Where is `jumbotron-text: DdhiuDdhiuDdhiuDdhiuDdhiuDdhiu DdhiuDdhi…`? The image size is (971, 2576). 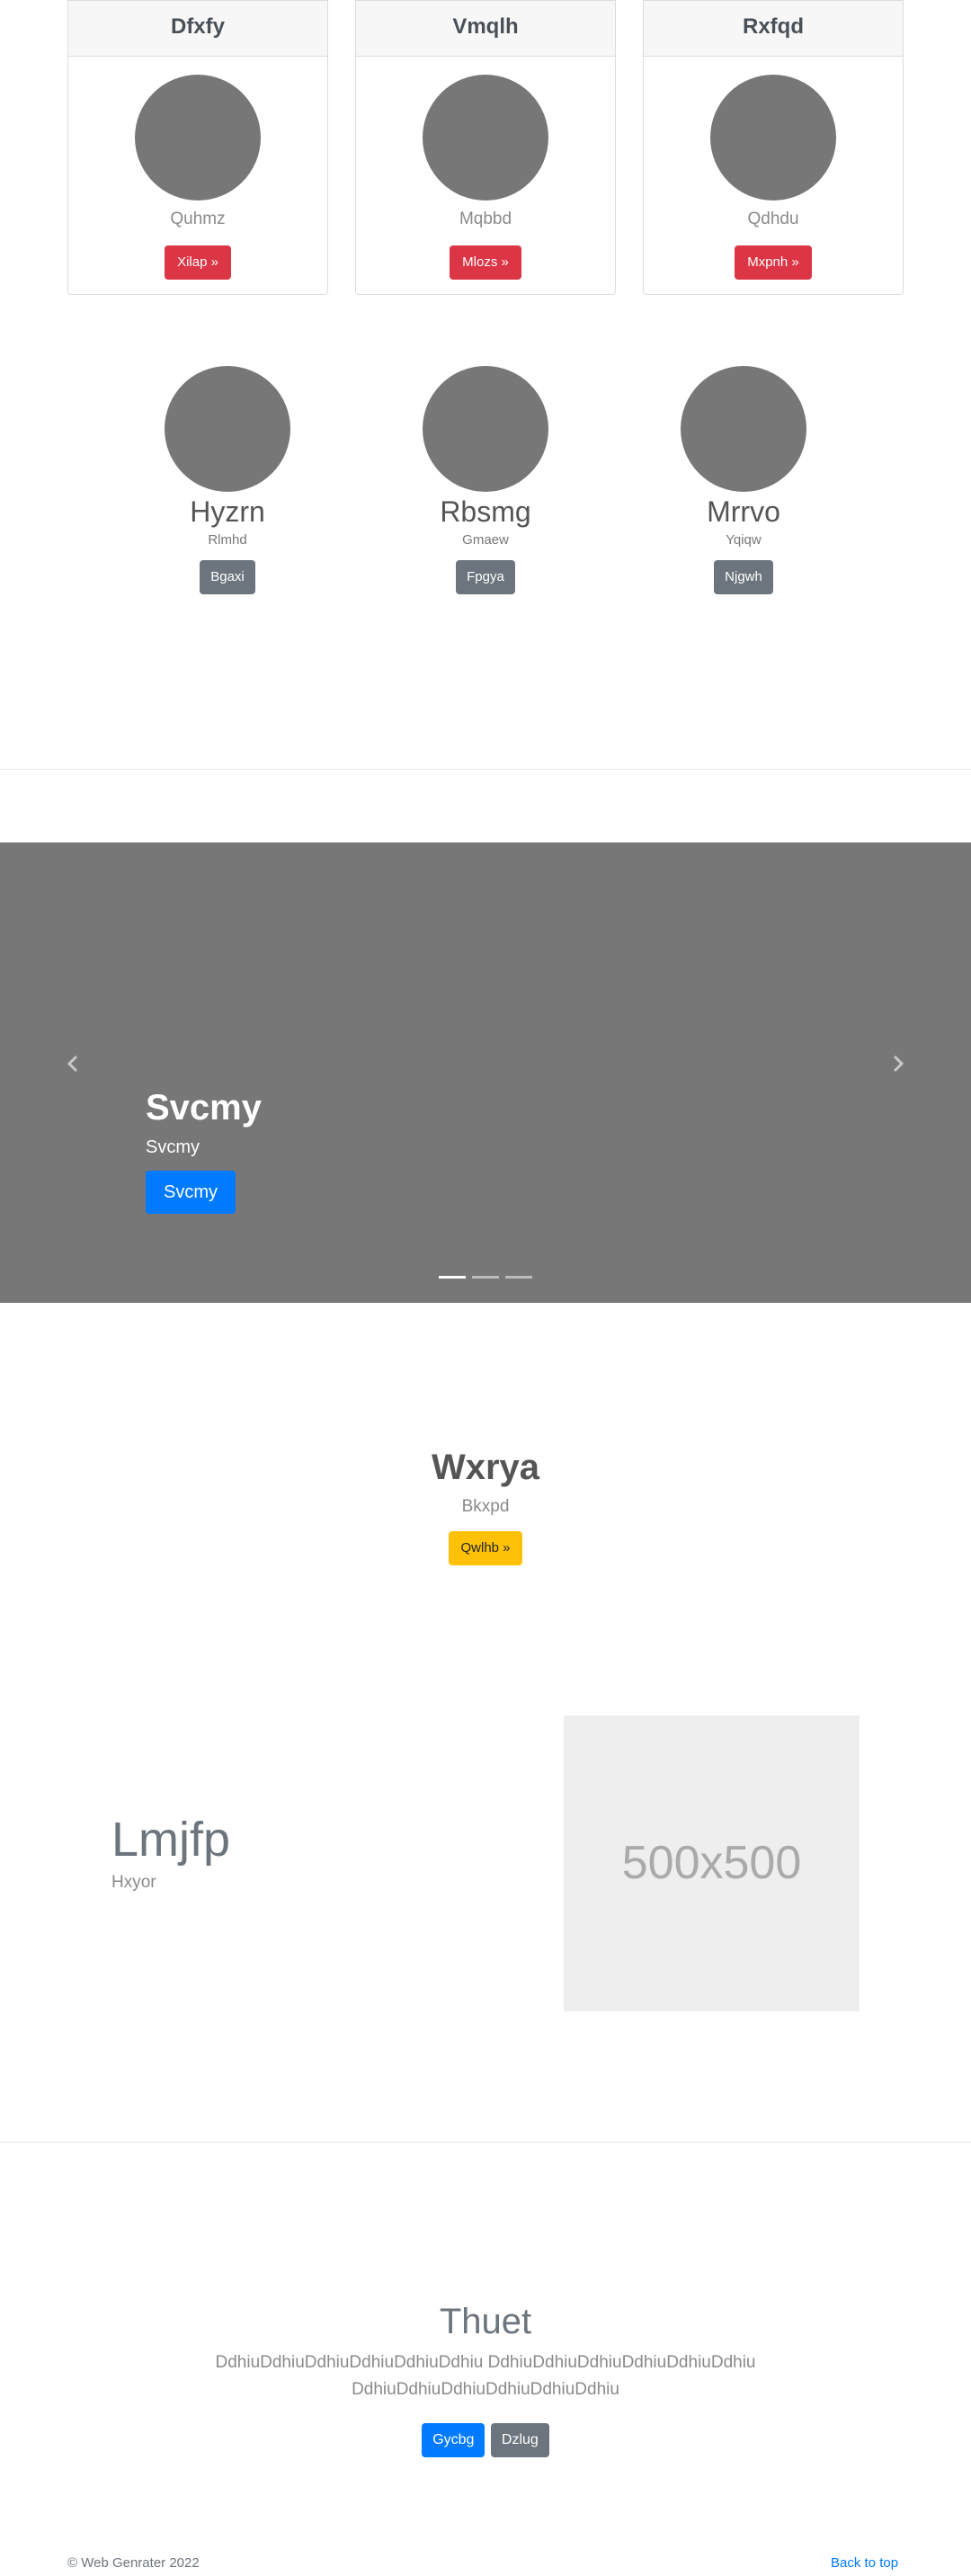
jumbotron-text: DdhiuDdhiuDdhiuDdhiuDdhiuDdhiu DdhiuDdhi… is located at coordinates (485, 2376).